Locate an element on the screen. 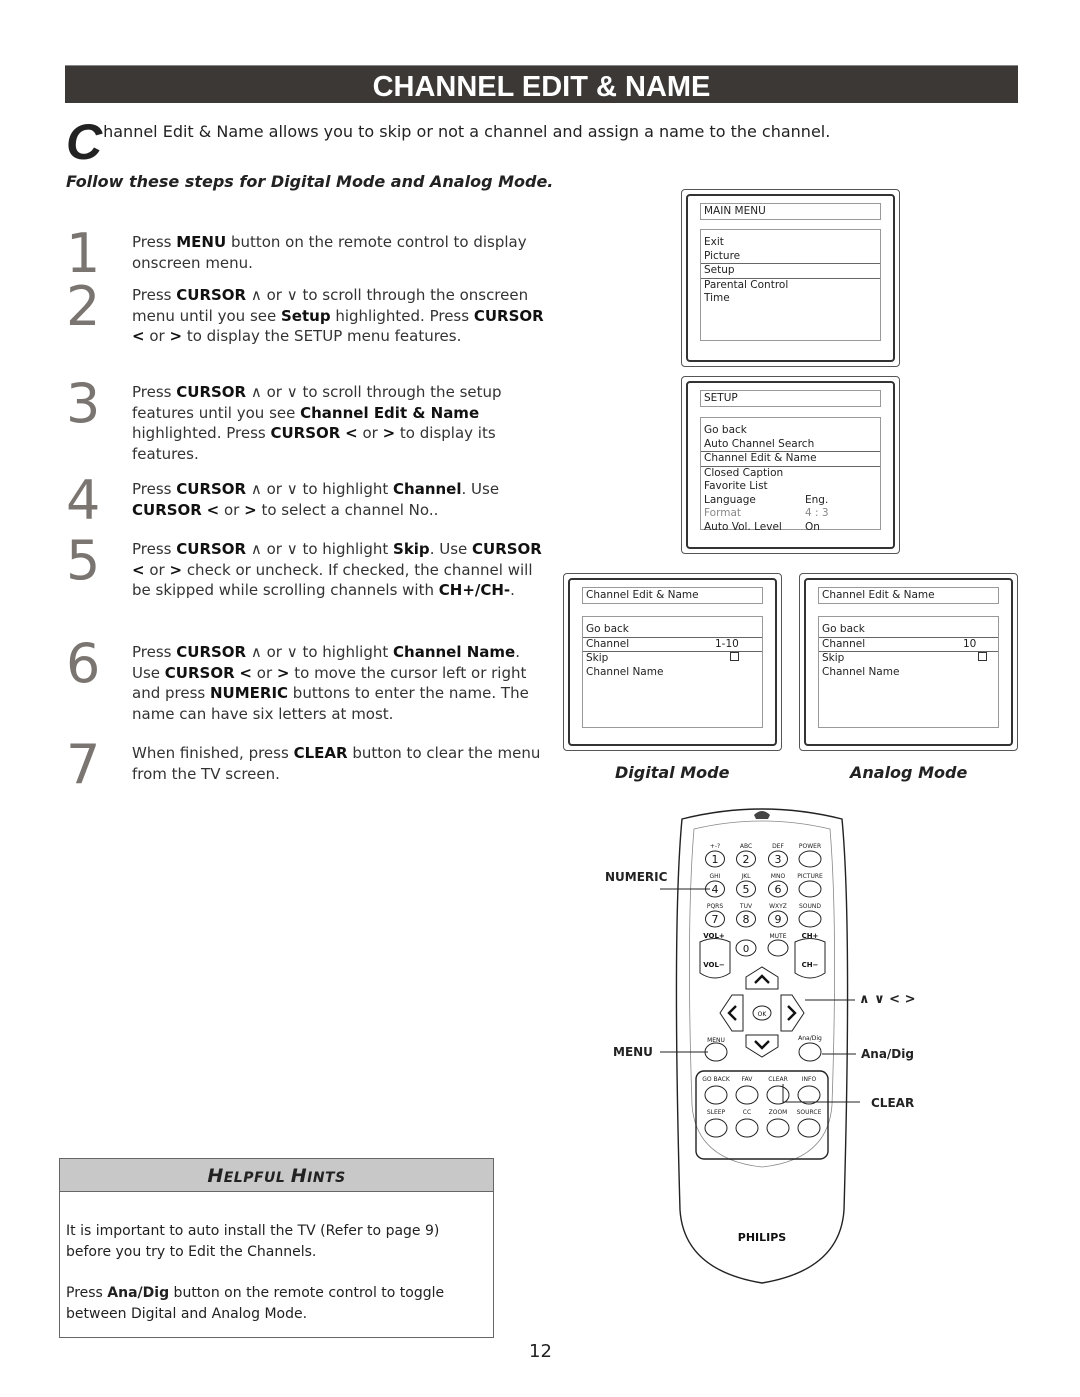  cursor-callout: ∧ ∨ < > is located at coordinates (887, 999).